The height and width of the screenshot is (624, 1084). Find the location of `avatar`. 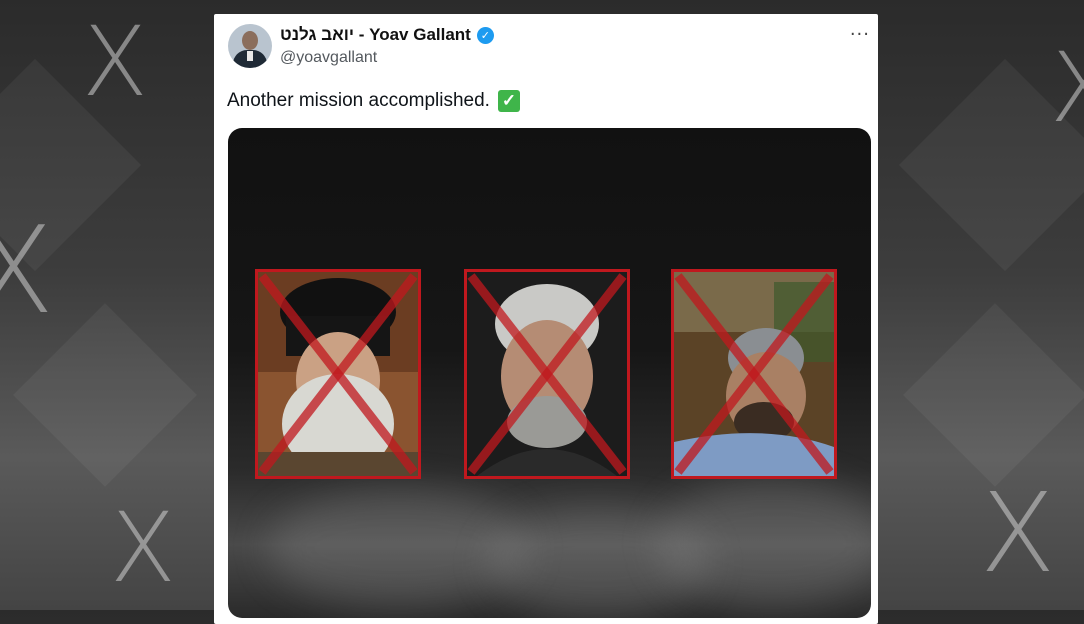

avatar is located at coordinates (250, 46).